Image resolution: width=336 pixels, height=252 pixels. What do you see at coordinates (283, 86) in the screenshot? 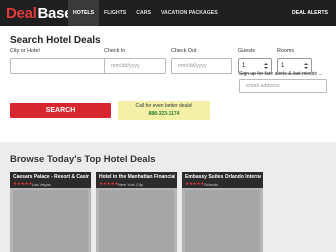
I see `email-field: email address` at bounding box center [283, 86].